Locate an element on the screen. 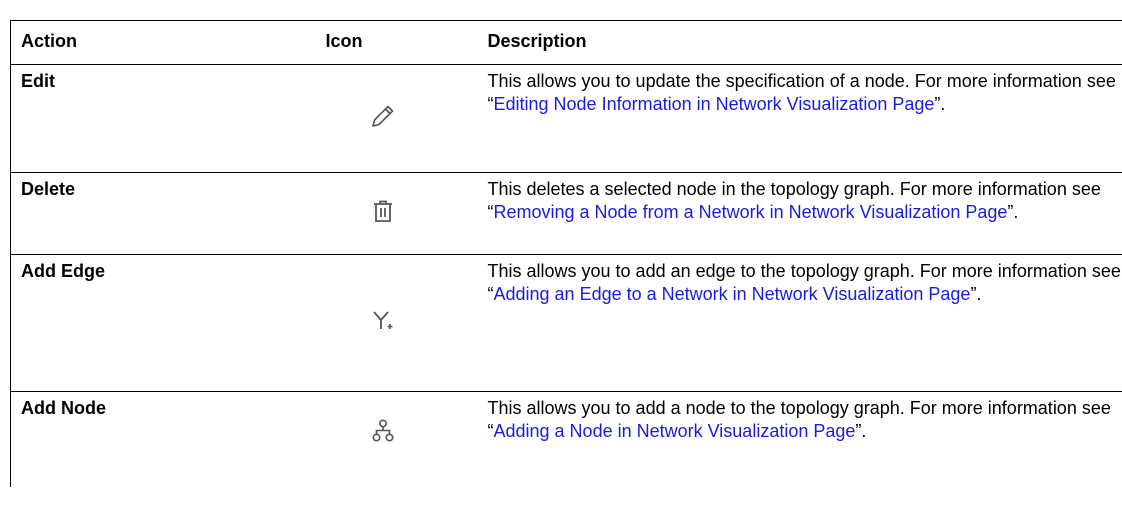 Image resolution: width=1122 pixels, height=519 pixels. action-name: Add Node is located at coordinates (163, 439).